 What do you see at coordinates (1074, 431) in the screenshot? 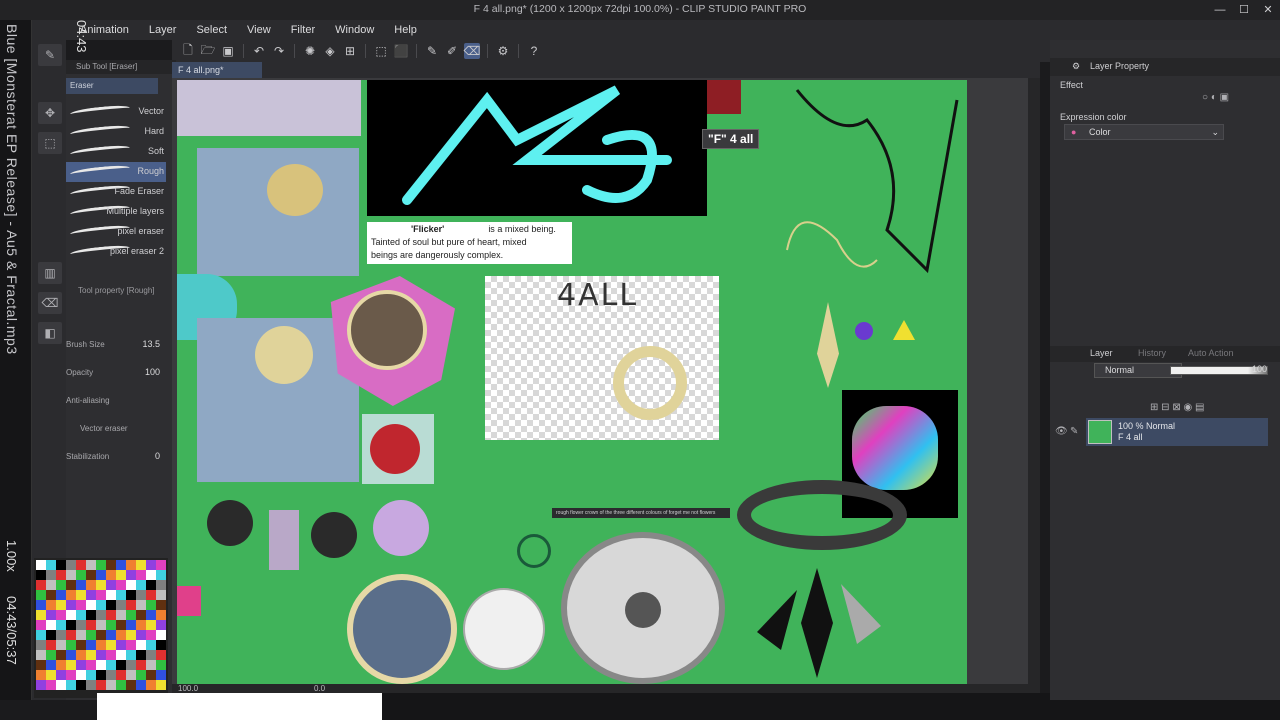
I see `pen-lock-icon: ✎` at bounding box center [1074, 431].